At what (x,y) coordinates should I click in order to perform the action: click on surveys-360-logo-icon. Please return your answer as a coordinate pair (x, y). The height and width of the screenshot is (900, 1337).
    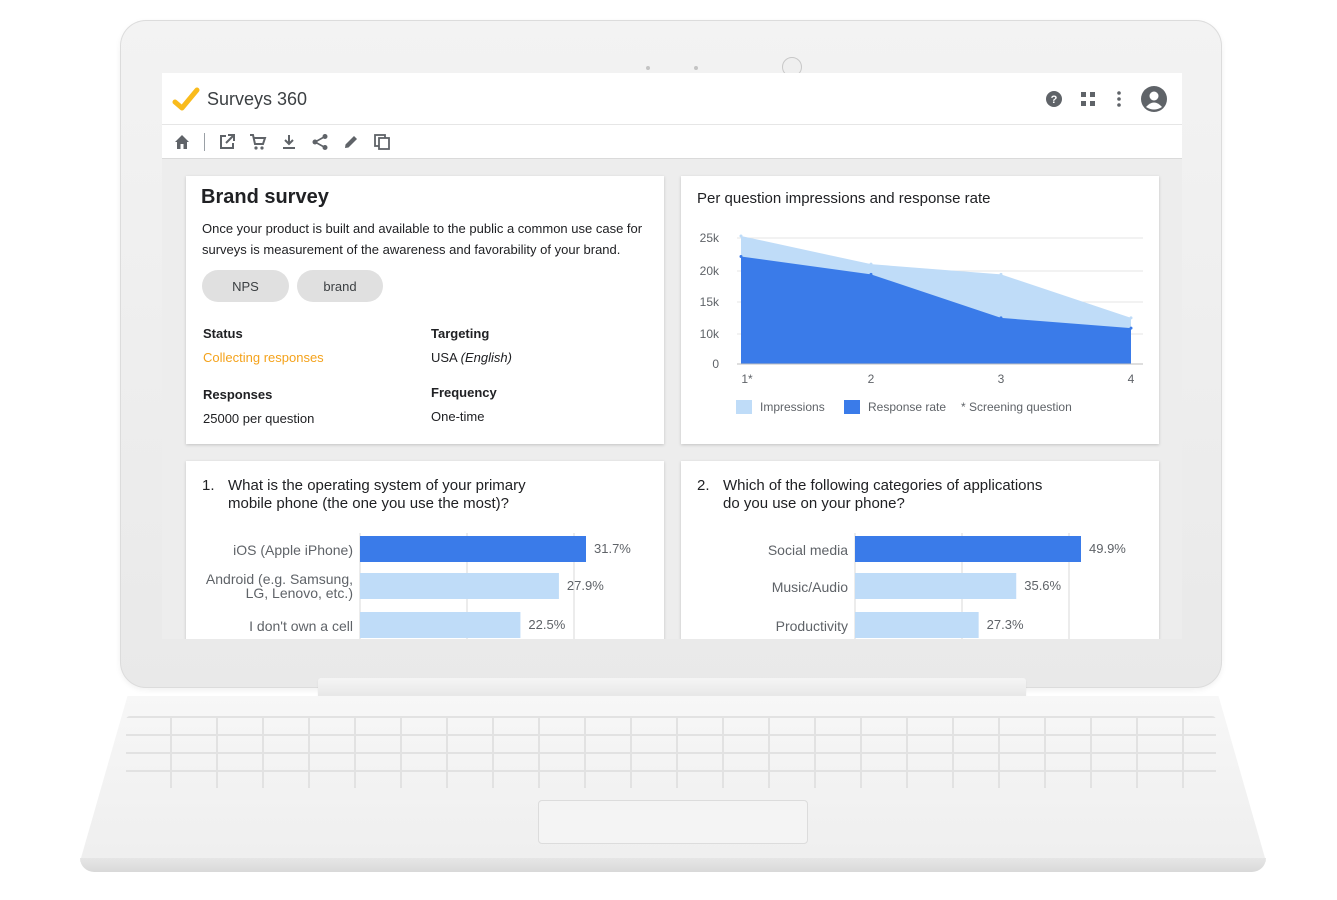
    Looking at the image, I should click on (186, 99).